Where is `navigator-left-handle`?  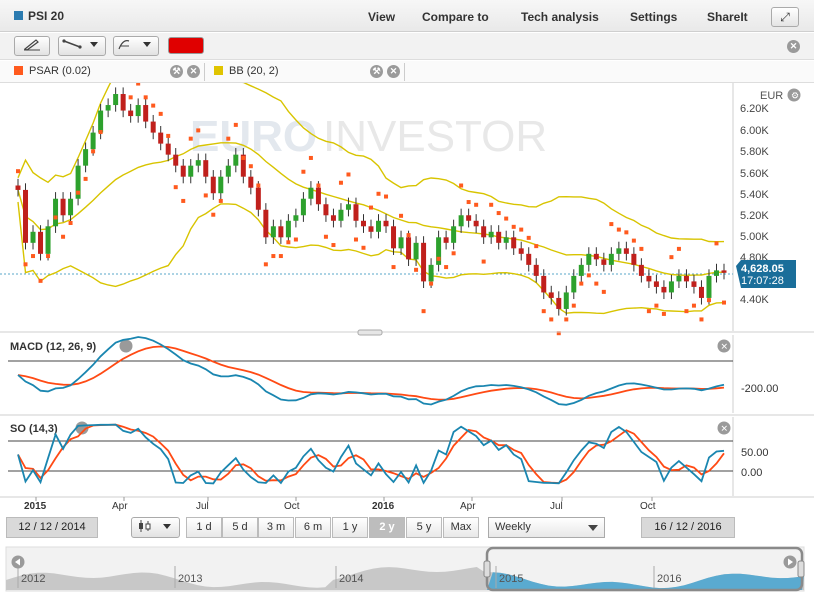
navigator-left-handle is located at coordinates (487, 569).